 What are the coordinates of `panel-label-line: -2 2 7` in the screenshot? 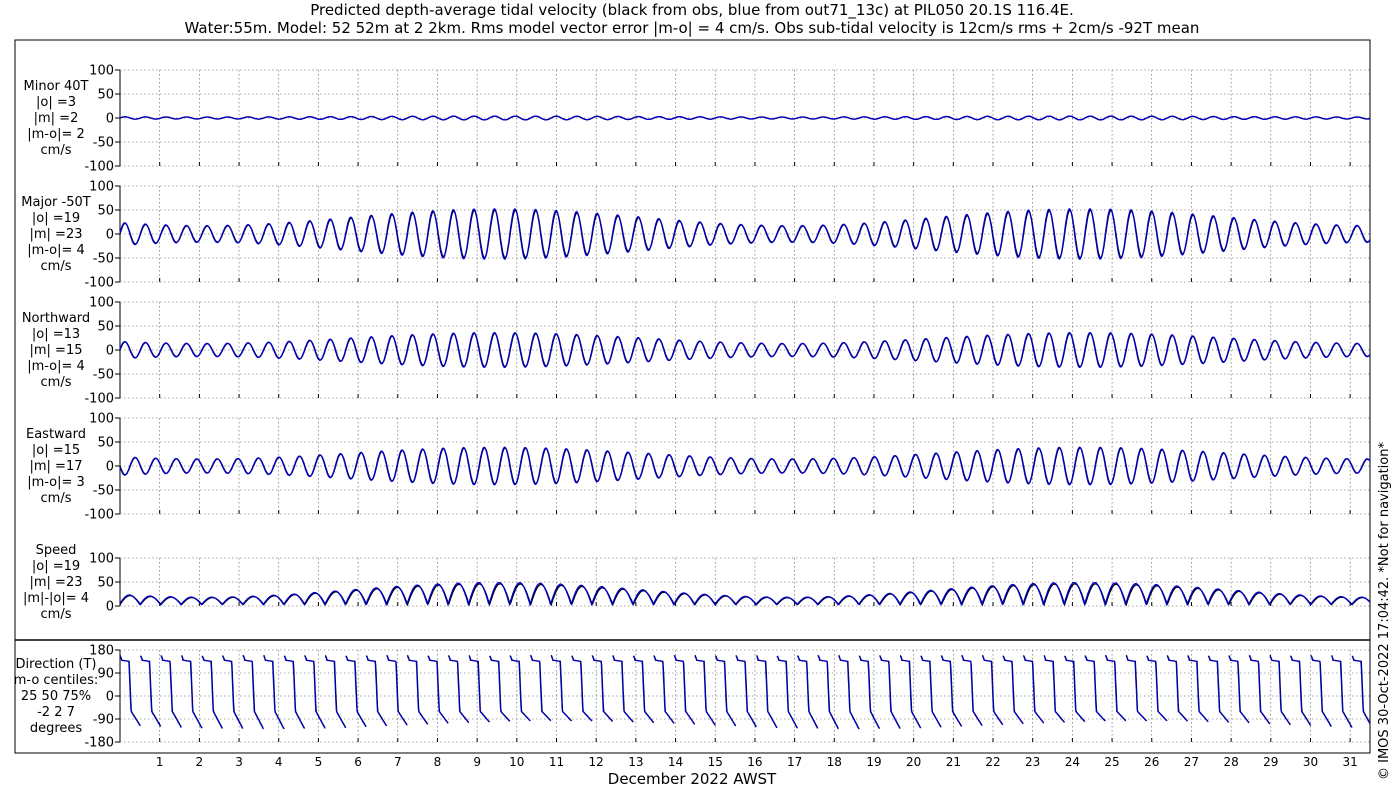 It's located at (56, 712).